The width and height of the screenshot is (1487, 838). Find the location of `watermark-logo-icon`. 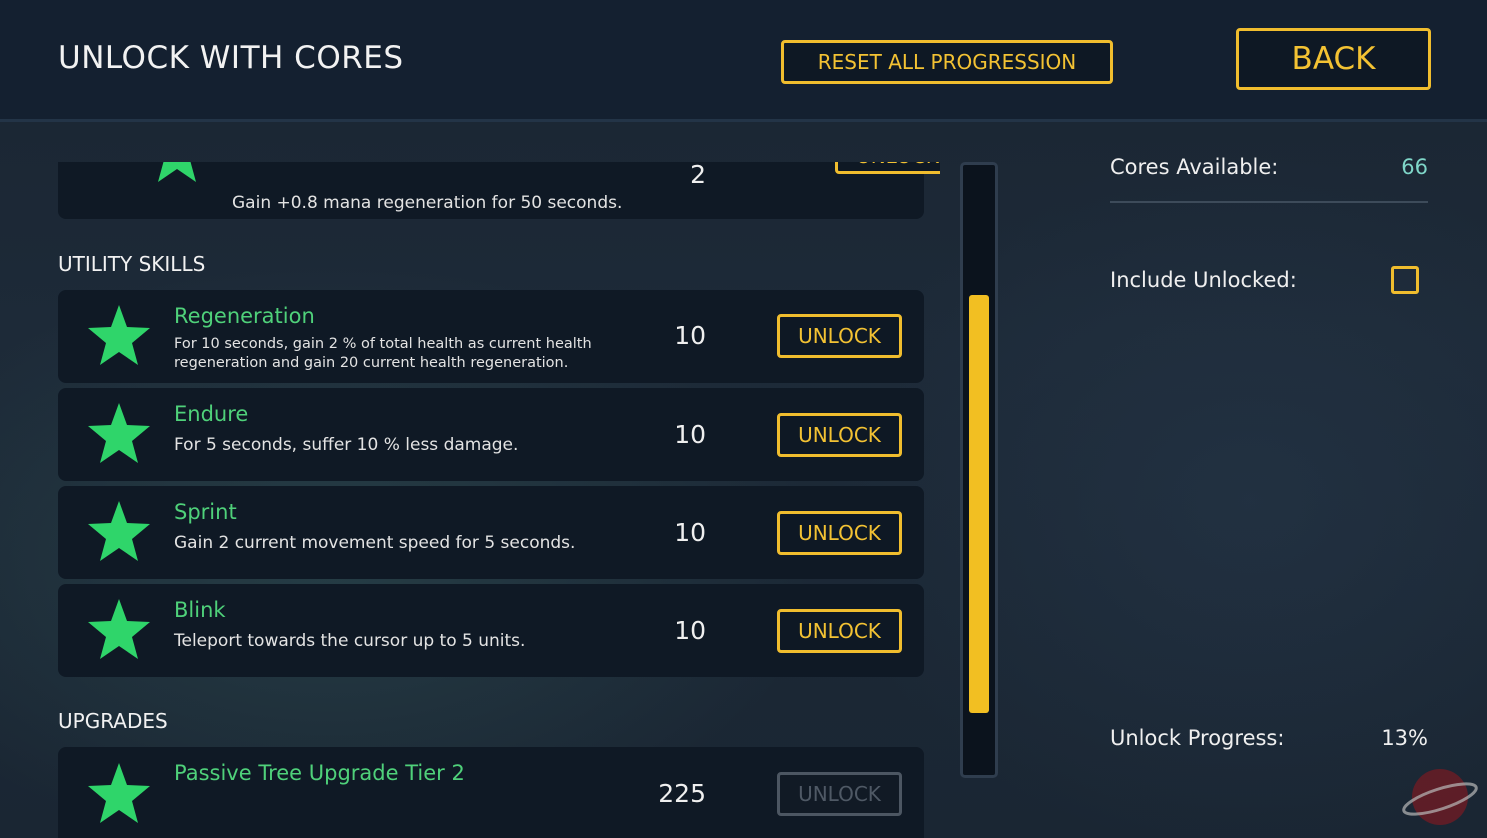

watermark-logo-icon is located at coordinates (1440, 798).